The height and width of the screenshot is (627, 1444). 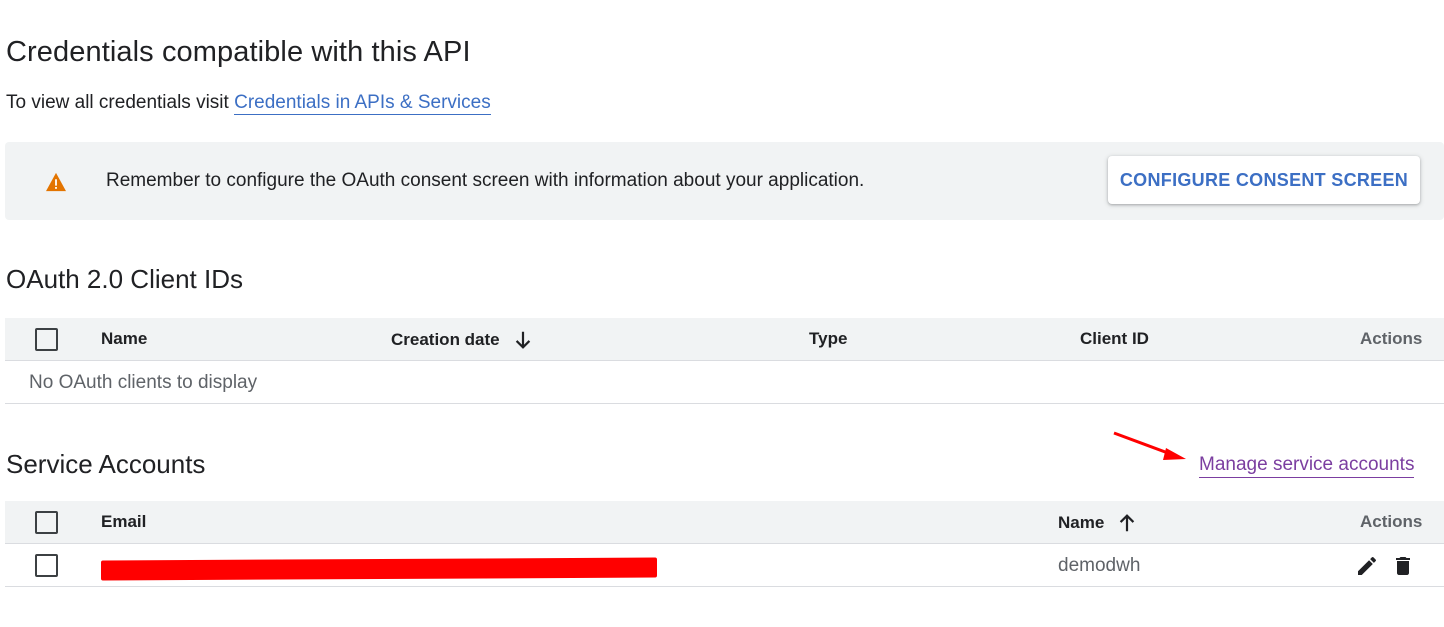 I want to click on column-header-creation-date: Creation date, so click(x=462, y=340).